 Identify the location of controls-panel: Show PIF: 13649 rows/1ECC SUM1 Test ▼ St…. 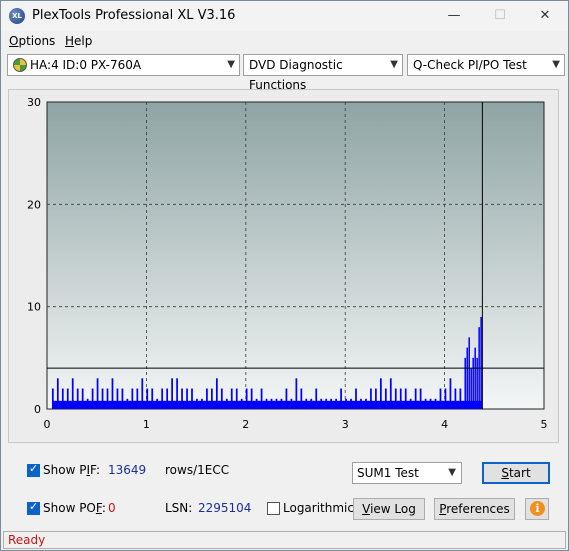
(283, 490).